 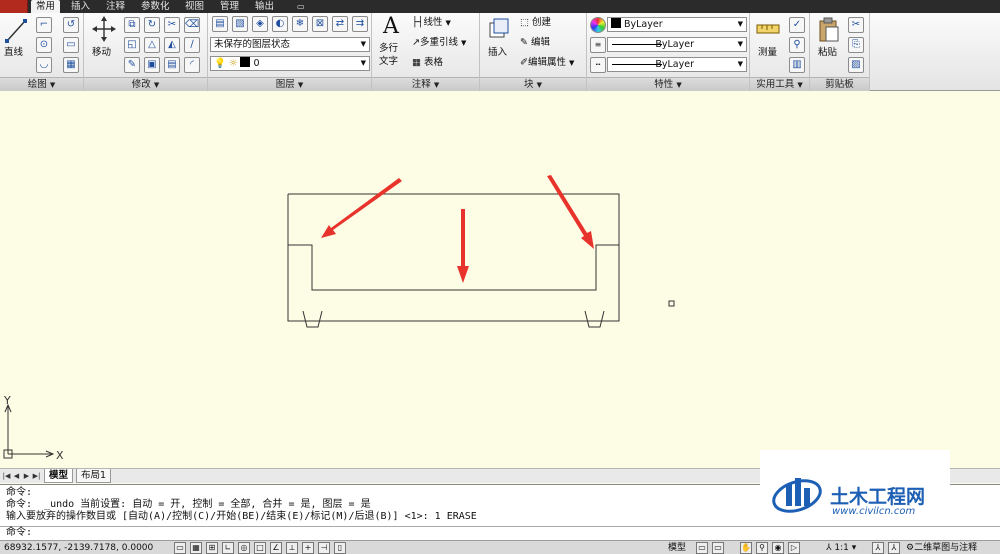 What do you see at coordinates (718, 548) in the screenshot?
I see `quick-view-drawings-icon: ▭` at bounding box center [718, 548].